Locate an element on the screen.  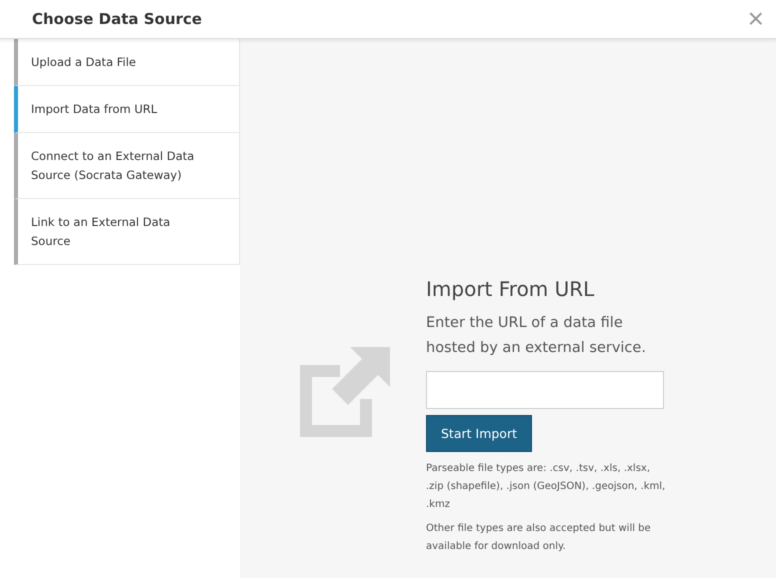
url-input-field is located at coordinates (545, 390).